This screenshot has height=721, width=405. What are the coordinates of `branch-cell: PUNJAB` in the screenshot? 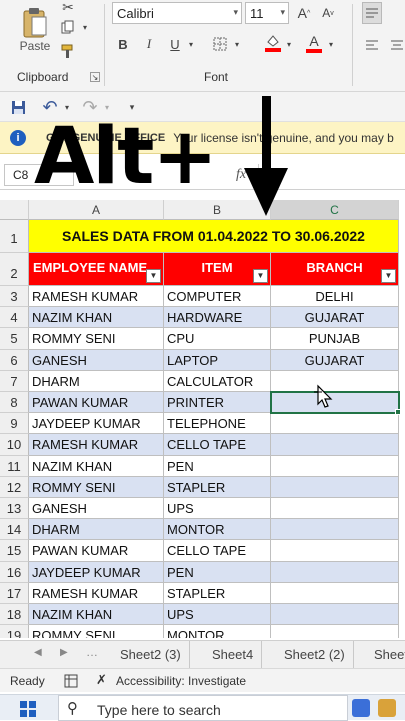 It's located at (335, 339).